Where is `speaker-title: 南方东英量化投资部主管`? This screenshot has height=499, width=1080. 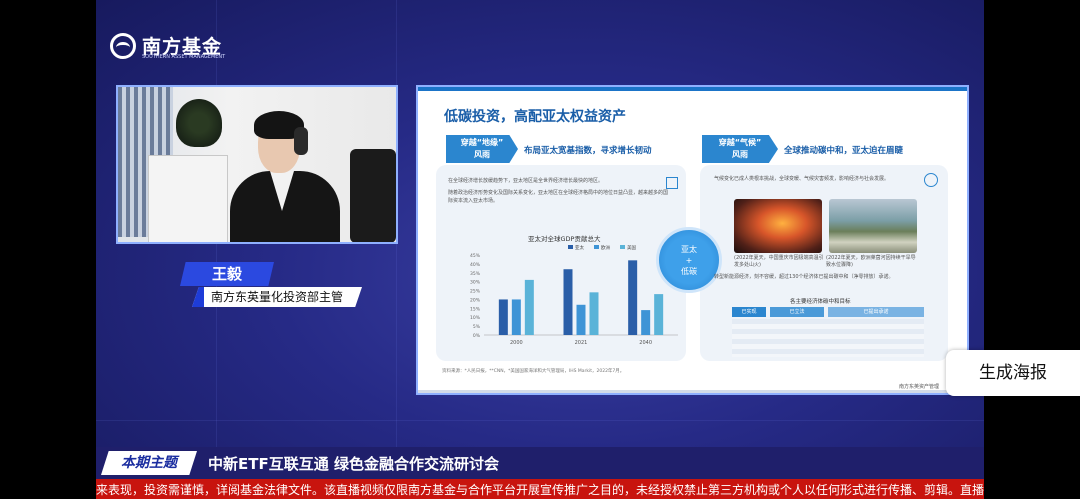
speaker-title: 南方东英量化投资部主管 is located at coordinates (277, 297).